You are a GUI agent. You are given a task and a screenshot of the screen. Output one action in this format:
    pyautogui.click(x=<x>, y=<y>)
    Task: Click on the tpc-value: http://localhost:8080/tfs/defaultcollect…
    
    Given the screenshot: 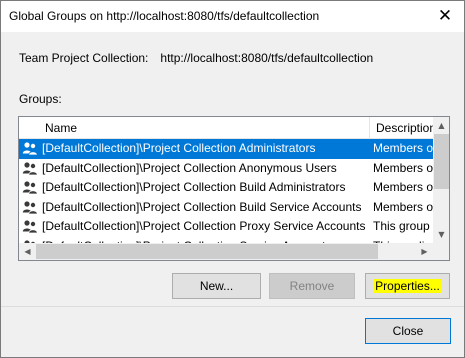 What is the action you would take?
    pyautogui.click(x=267, y=58)
    